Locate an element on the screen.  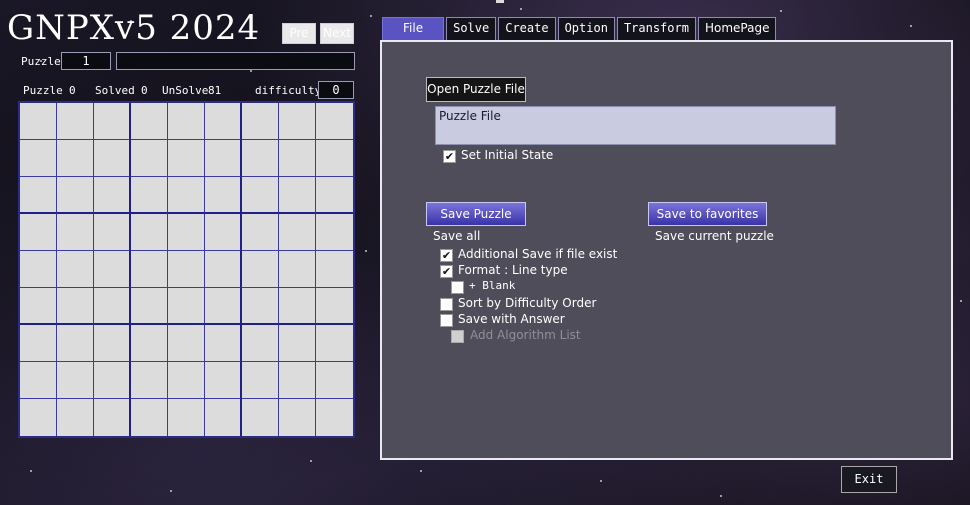
format-line-type-checkbox: ✔ is located at coordinates (446, 271).